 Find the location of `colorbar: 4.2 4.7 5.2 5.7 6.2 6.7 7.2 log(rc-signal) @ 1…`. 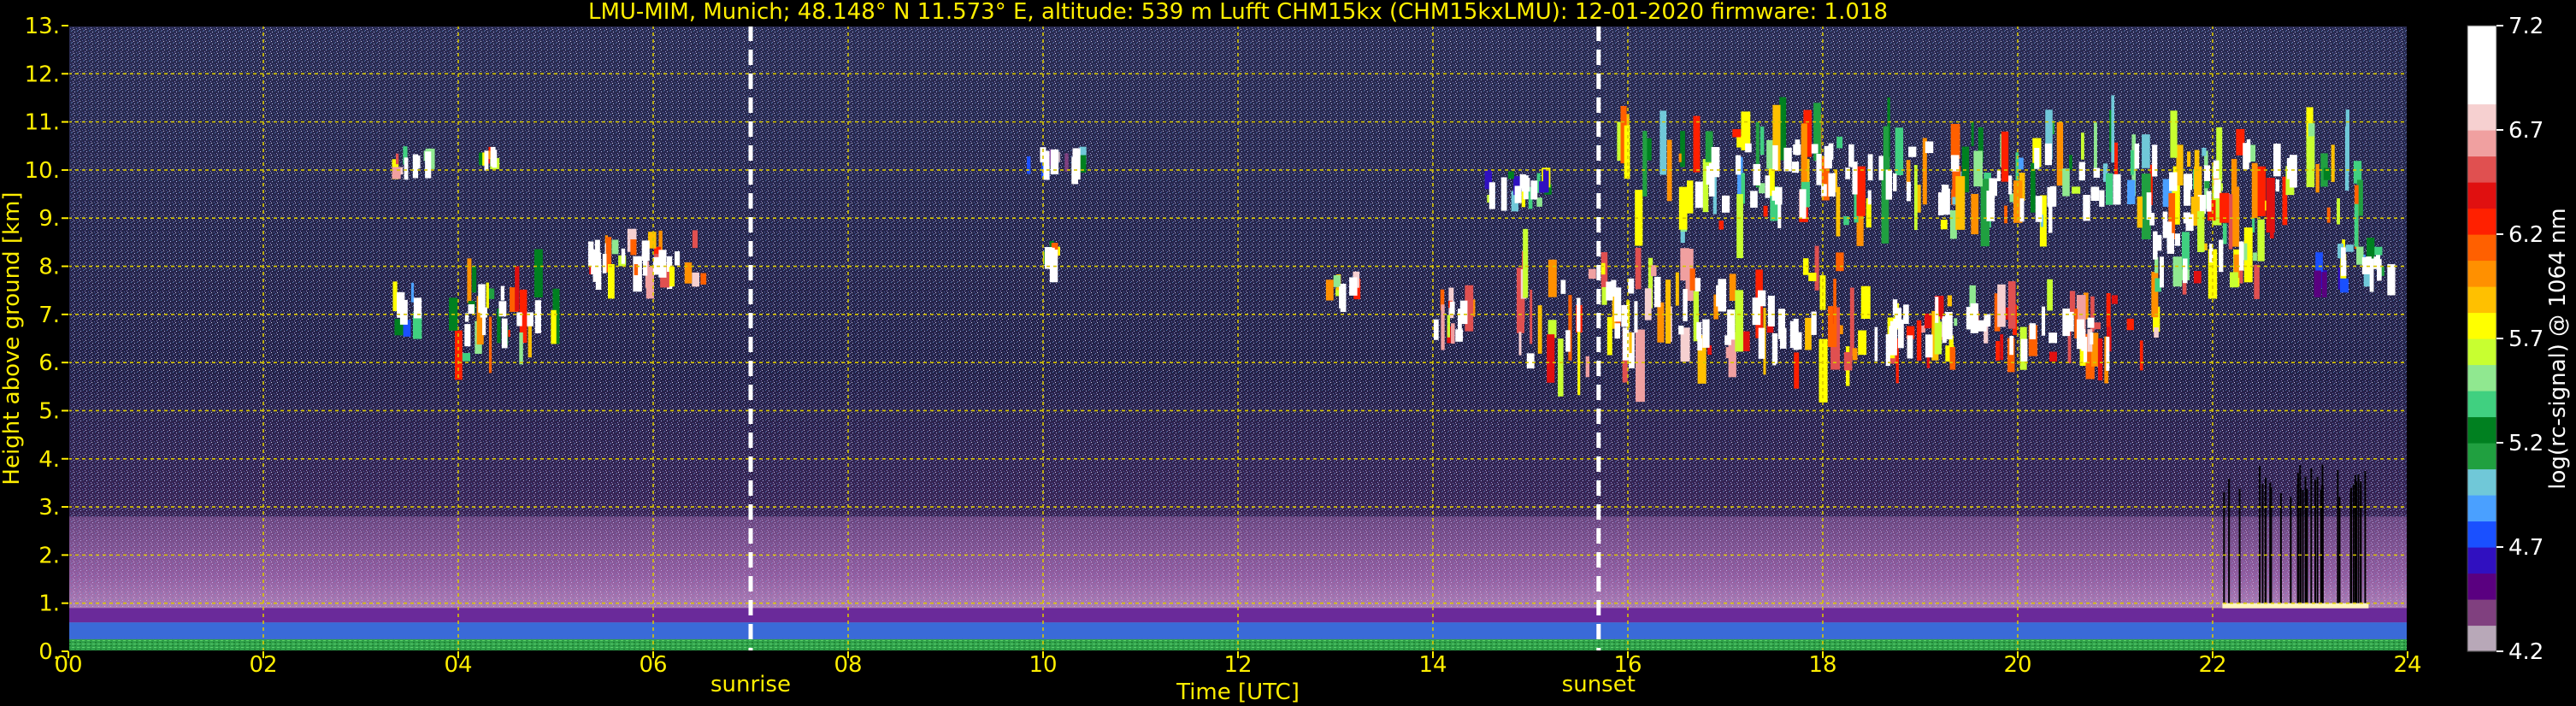

colorbar: 4.2 4.7 5.2 5.7 6.2 6.7 7.2 log(rc-signal) @ 1… is located at coordinates (2519, 339).